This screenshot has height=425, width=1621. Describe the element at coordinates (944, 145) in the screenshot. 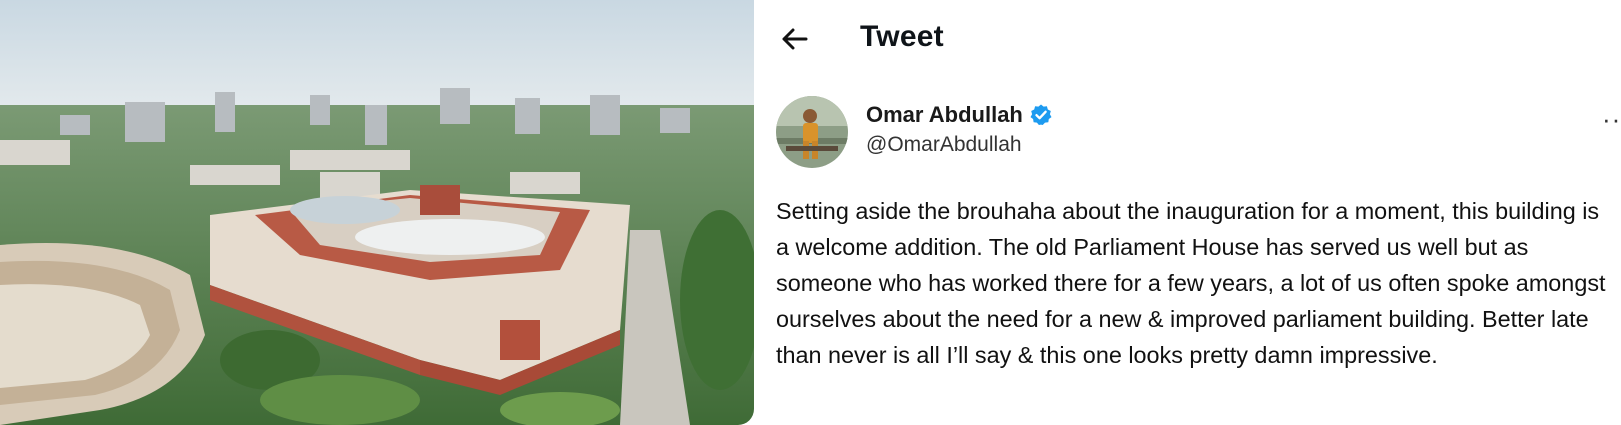

I see `author-handle: @OmarAbdullah` at that location.